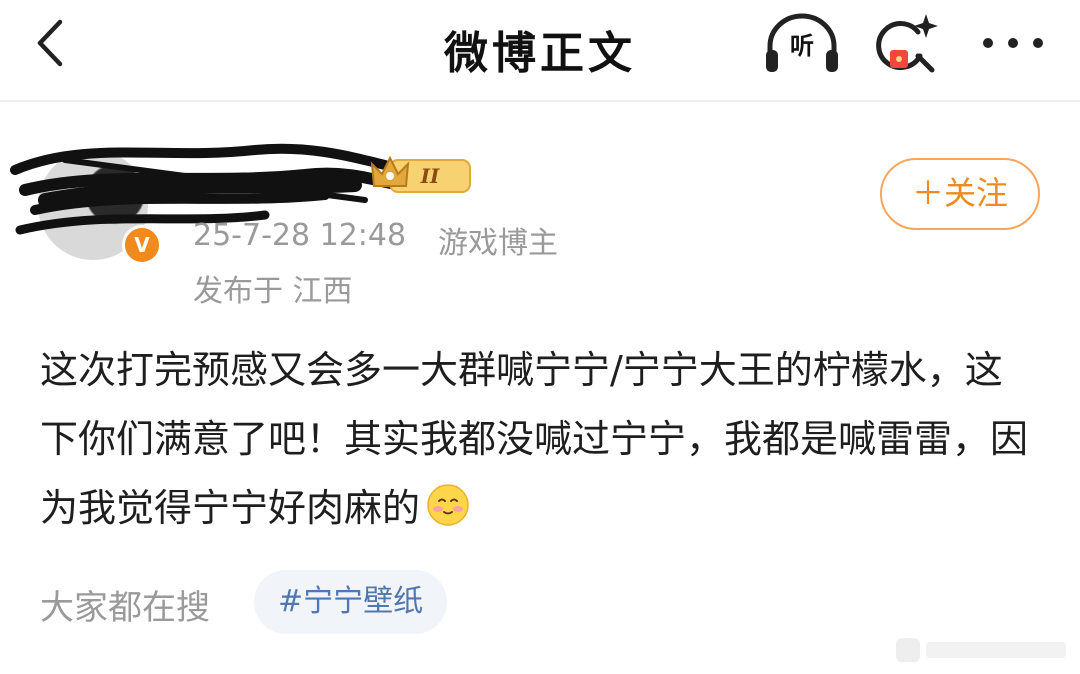 This screenshot has width=1080, height=674. I want to click on post-location: 发布于 江西, so click(273, 291).